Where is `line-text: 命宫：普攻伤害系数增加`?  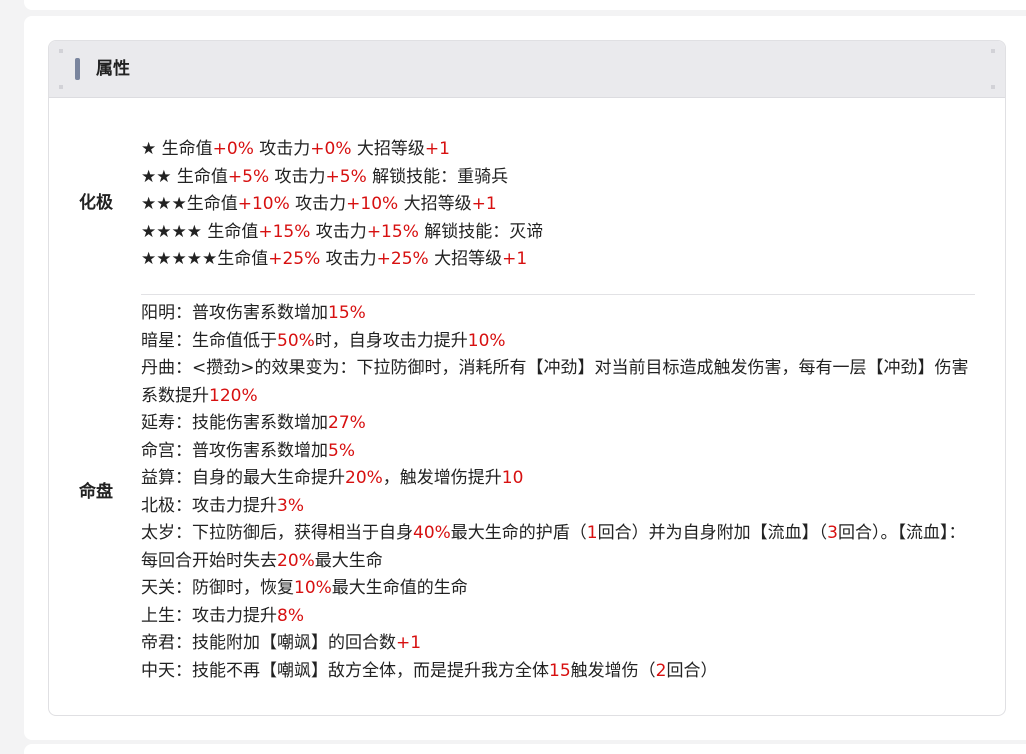
line-text: 命宫：普攻伤害系数增加 is located at coordinates (234, 450).